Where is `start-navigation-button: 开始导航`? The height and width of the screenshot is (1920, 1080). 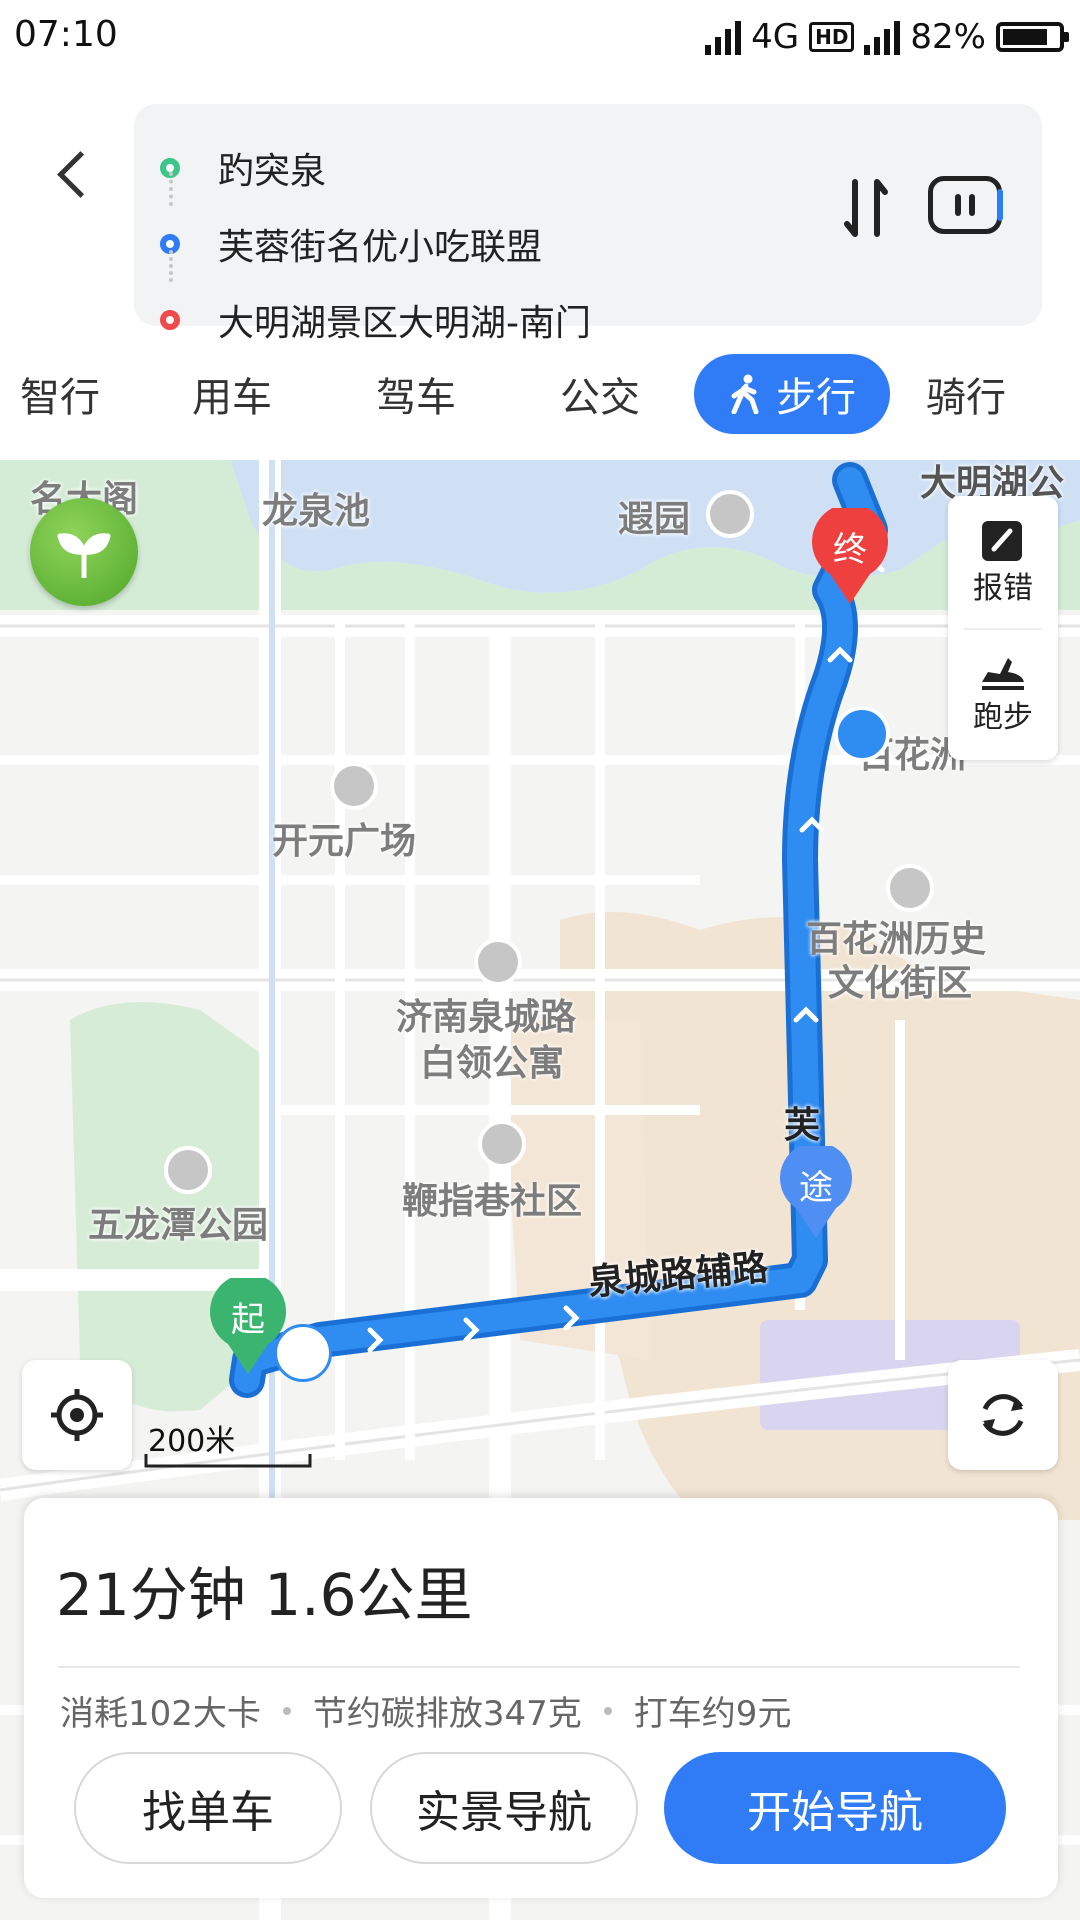 start-navigation-button: 开始导航 is located at coordinates (835, 1808).